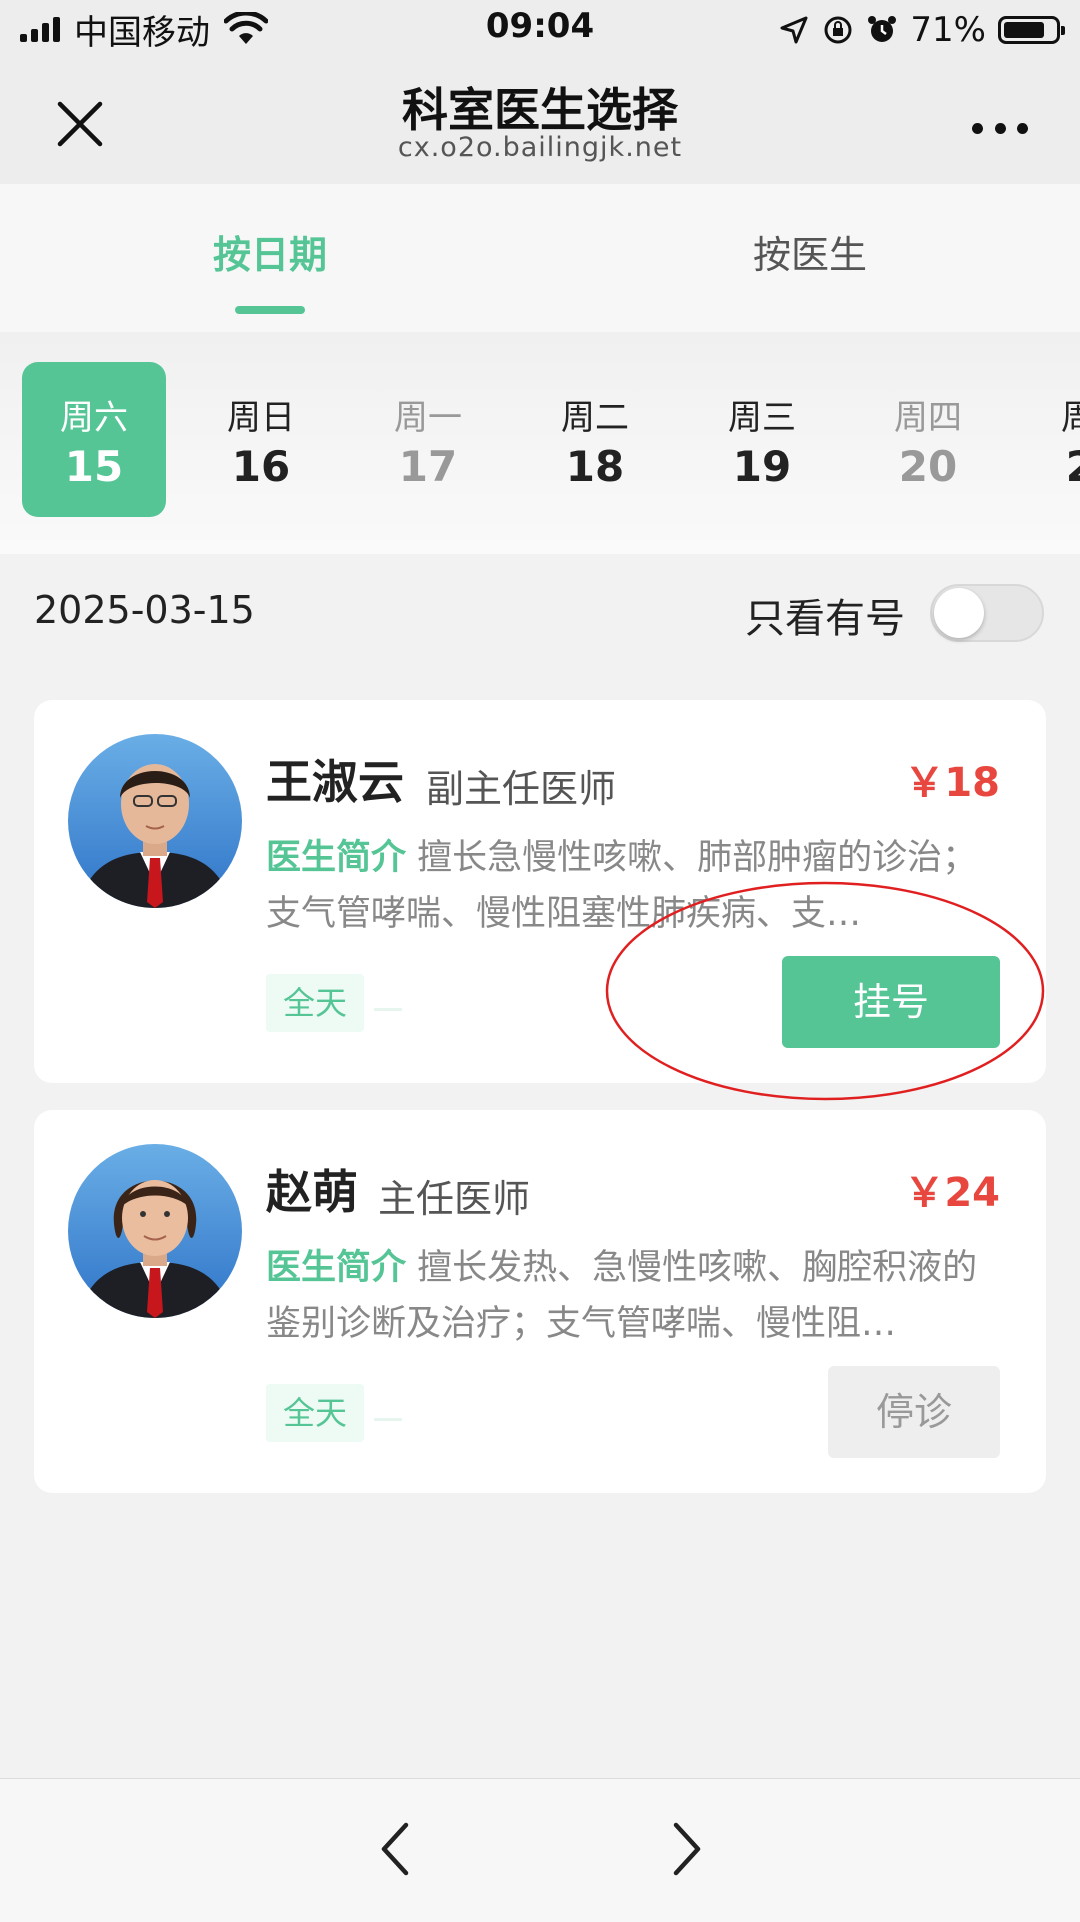 This screenshot has width=1080, height=1922. Describe the element at coordinates (762, 418) in the screenshot. I see `date-weekday: 周三` at that location.